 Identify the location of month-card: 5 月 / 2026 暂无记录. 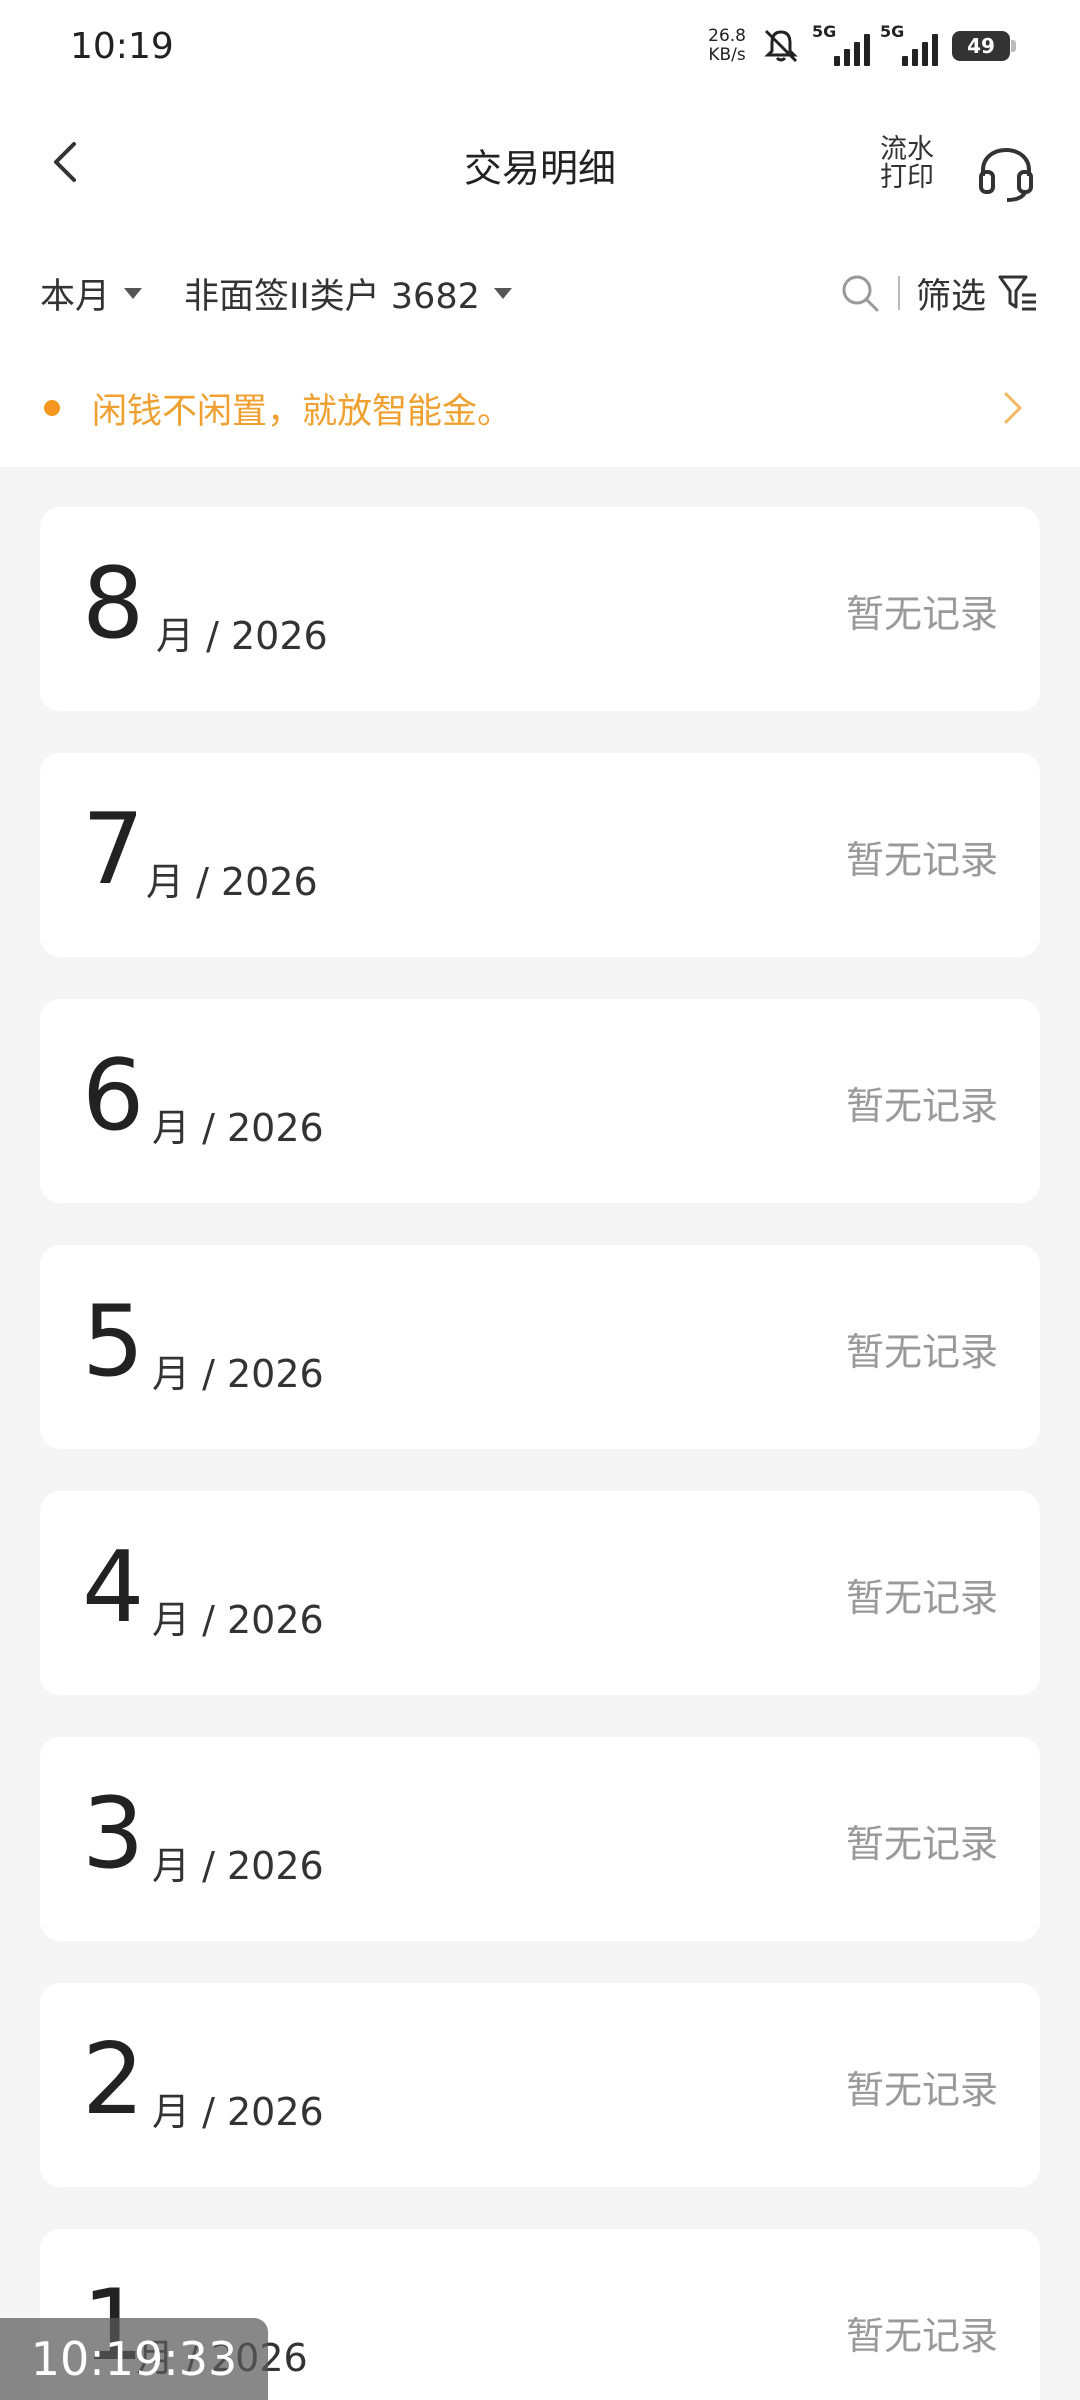
(540, 1347).